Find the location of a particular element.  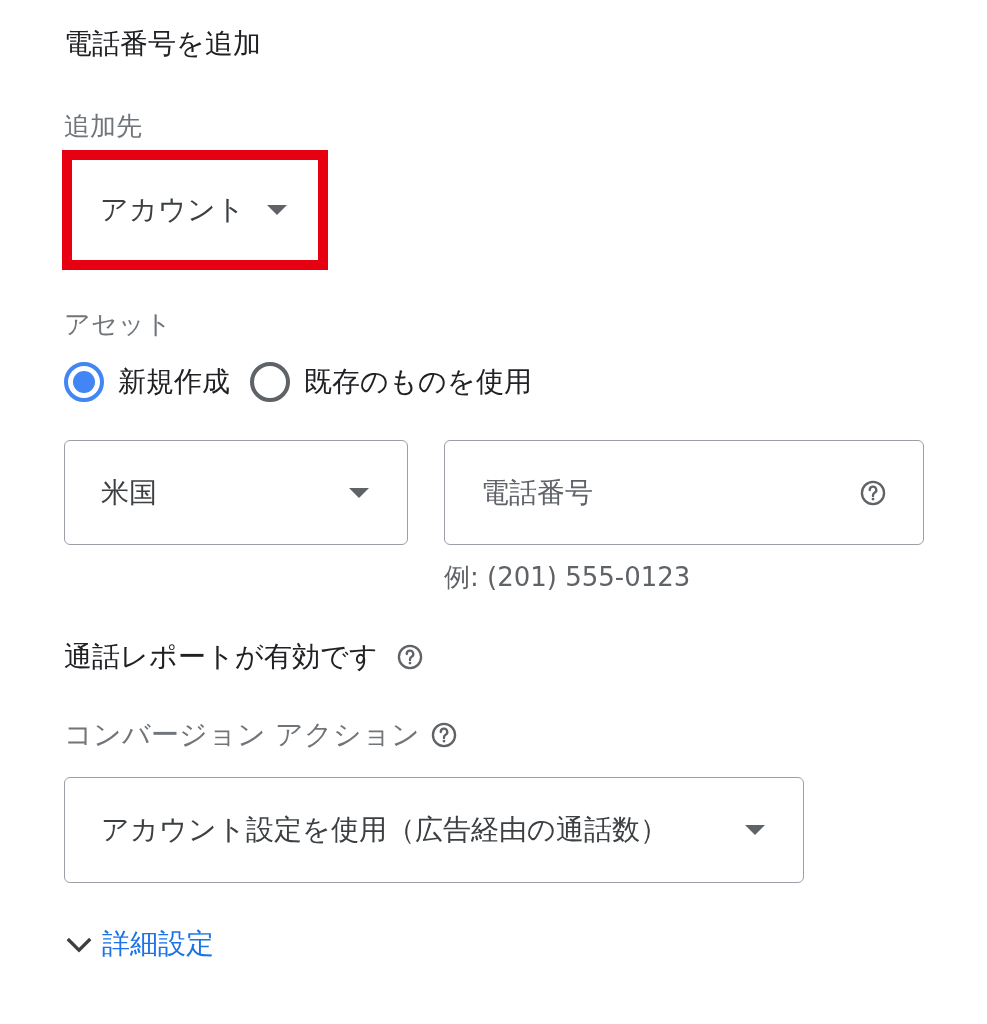

radio-option: 既存のものを使用 is located at coordinates (391, 382).